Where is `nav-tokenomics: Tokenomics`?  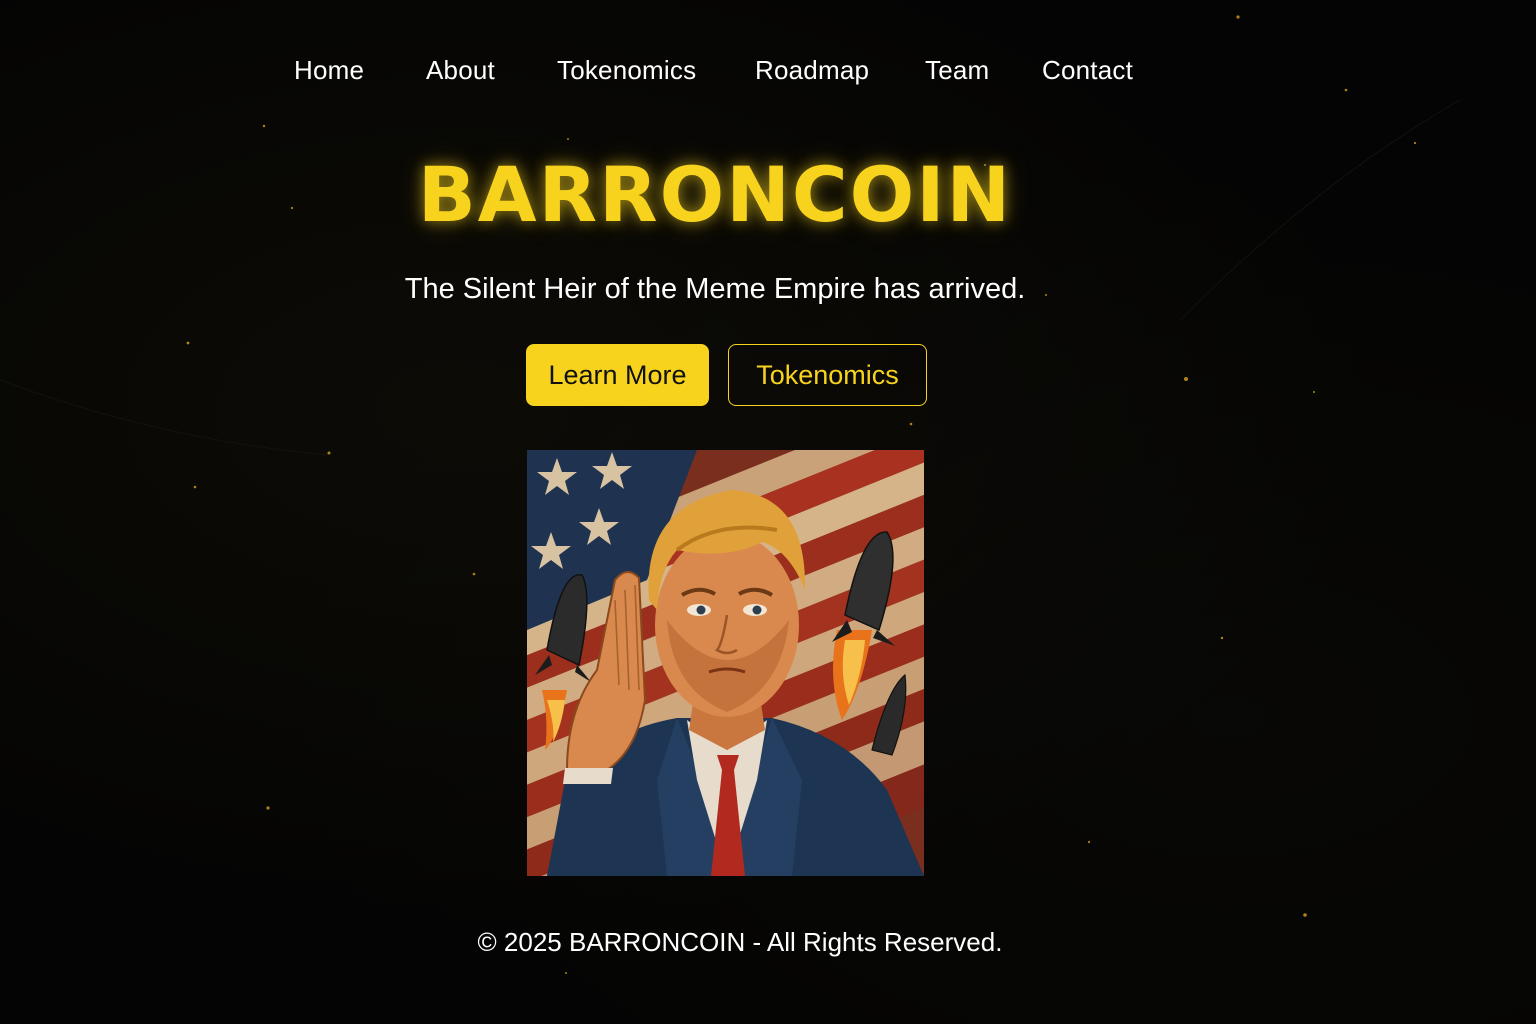
nav-tokenomics: Tokenomics is located at coordinates (626, 70).